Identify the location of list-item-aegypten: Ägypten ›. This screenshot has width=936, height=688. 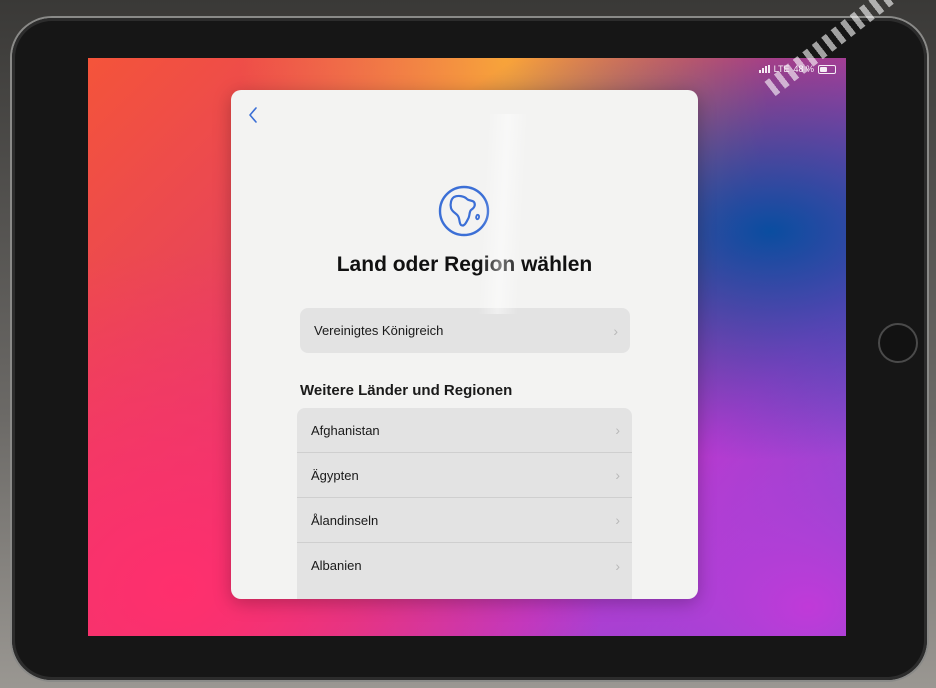
(464, 475).